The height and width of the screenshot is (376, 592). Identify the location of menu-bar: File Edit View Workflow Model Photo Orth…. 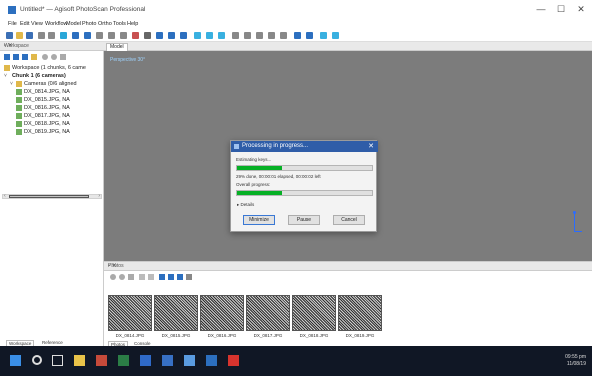
(296, 25).